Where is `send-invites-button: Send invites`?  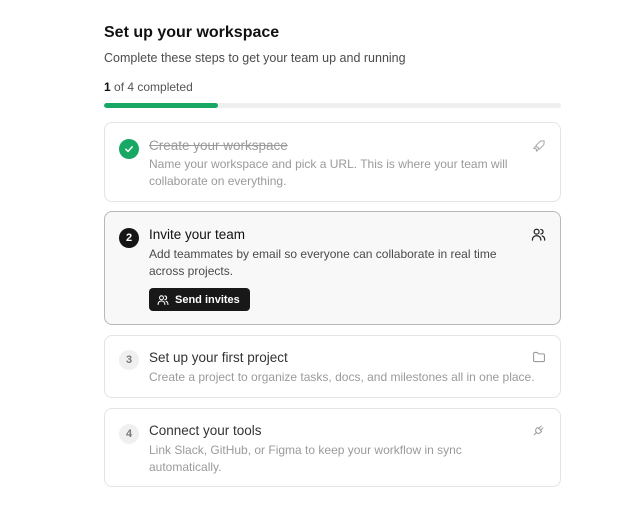 send-invites-button: Send invites is located at coordinates (199, 299).